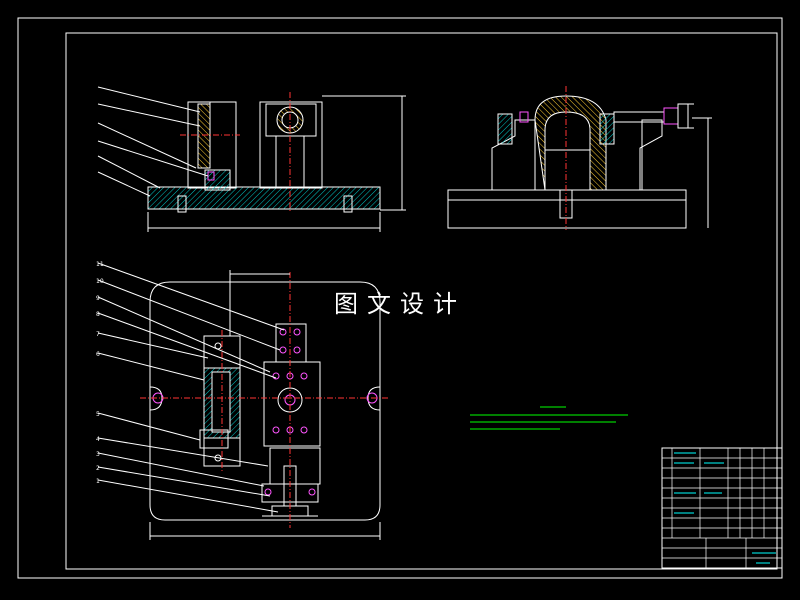 The image size is (800, 600). What do you see at coordinates (98, 334) in the screenshot?
I see `balloon-label: 7` at bounding box center [98, 334].